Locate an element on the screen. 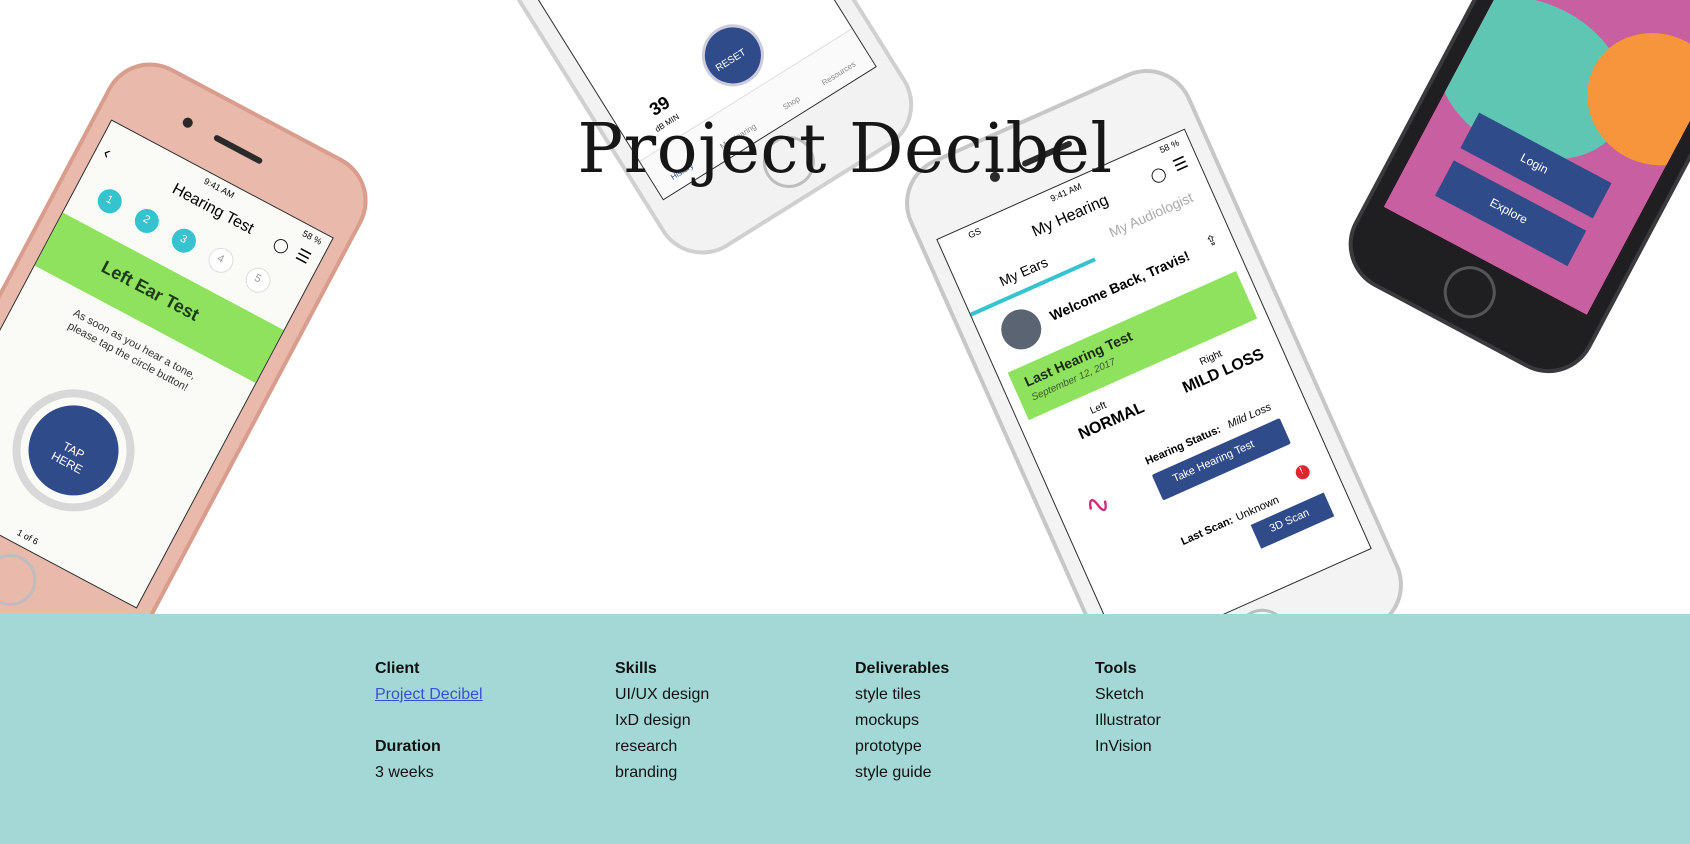 This screenshot has height=844, width=1690. deliverable-item: style tiles is located at coordinates (888, 694).